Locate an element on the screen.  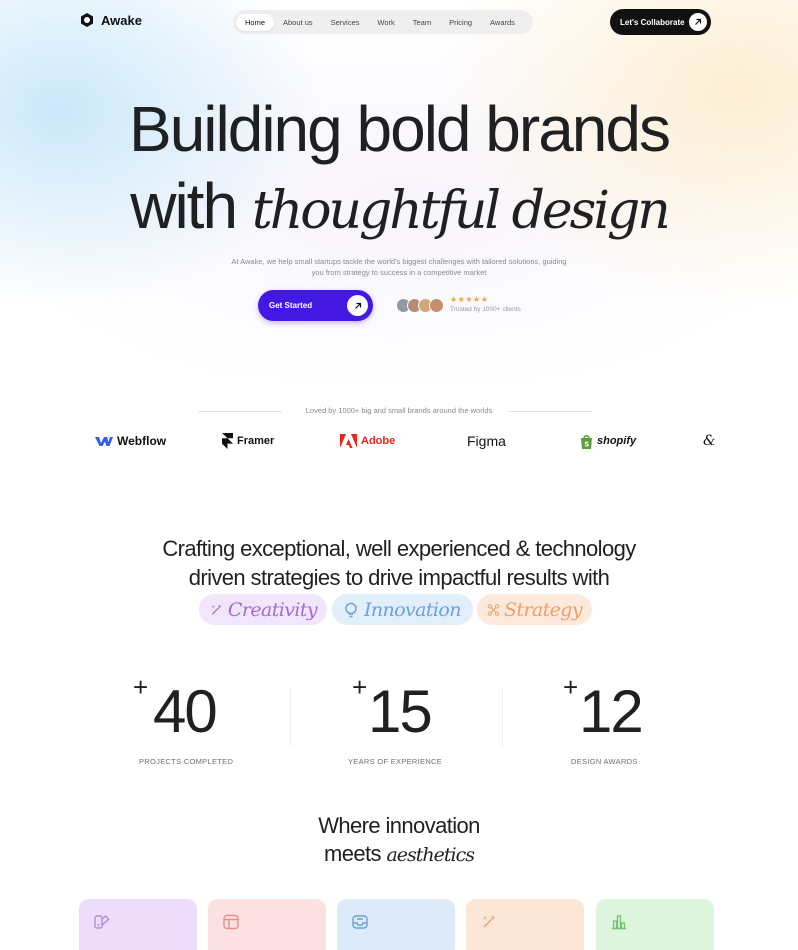
logo: Awake is located at coordinates (110, 20).